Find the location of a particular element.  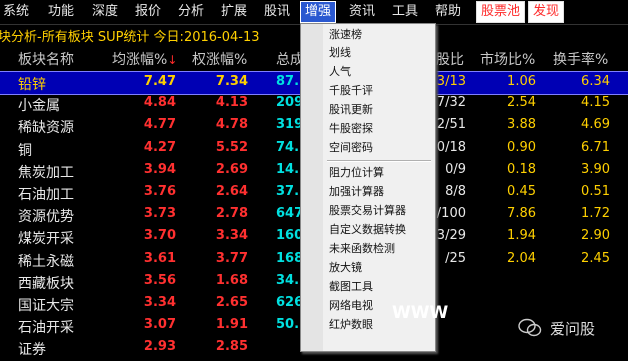

watermark-text: WWW is located at coordinates (420, 313).